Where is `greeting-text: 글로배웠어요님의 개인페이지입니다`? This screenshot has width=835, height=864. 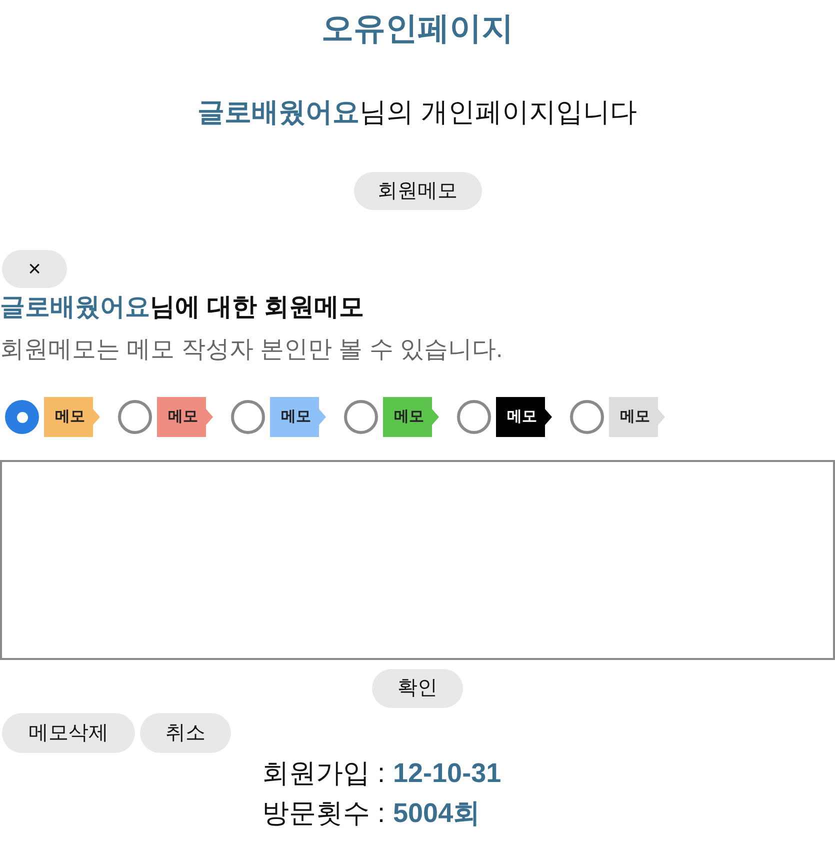 greeting-text: 글로배웠어요님의 개인페이지입니다 is located at coordinates (418, 112).